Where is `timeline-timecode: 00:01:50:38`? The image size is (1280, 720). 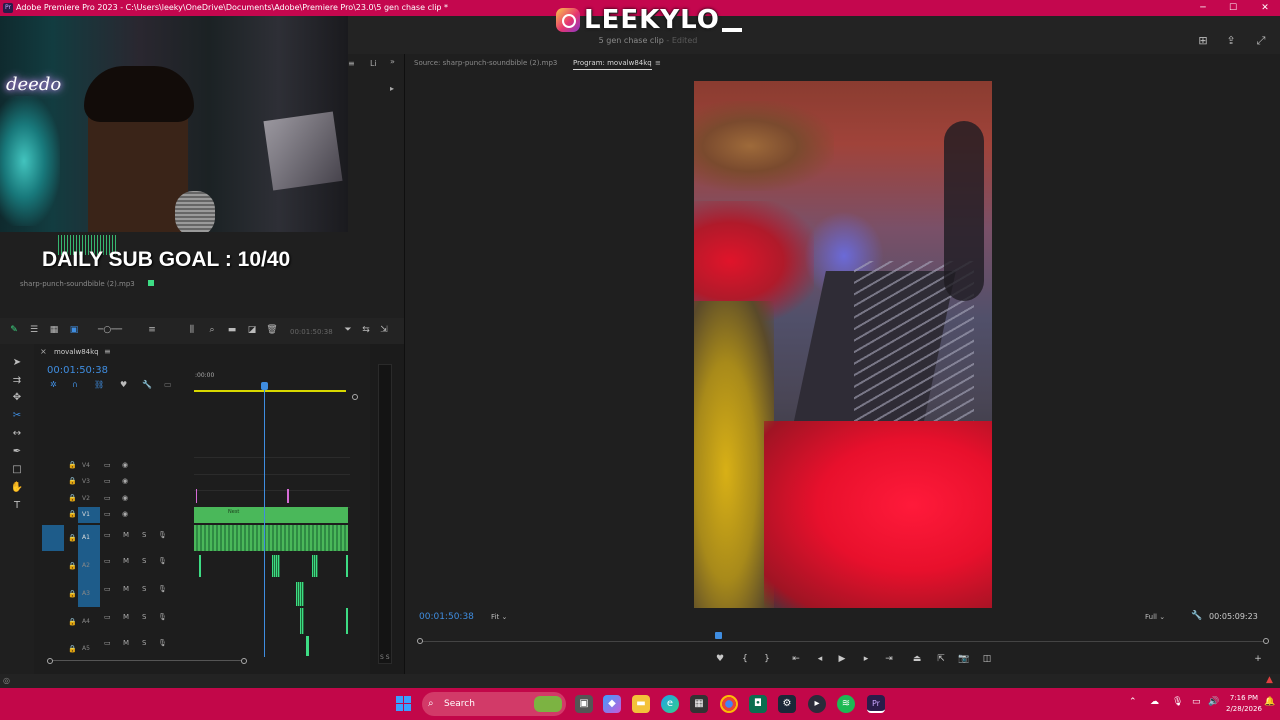 timeline-timecode: 00:01:50:38 is located at coordinates (77, 370).